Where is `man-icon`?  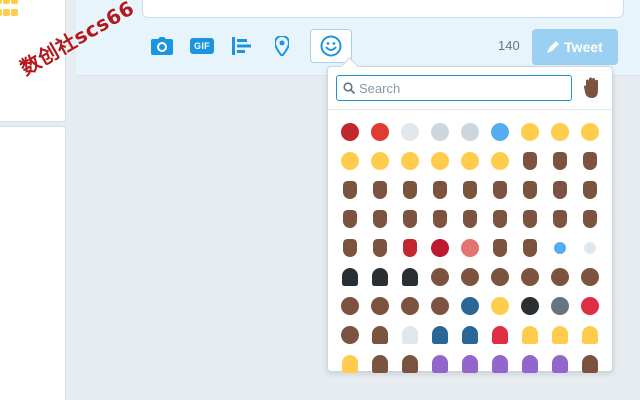
man-icon is located at coordinates (529, 276).